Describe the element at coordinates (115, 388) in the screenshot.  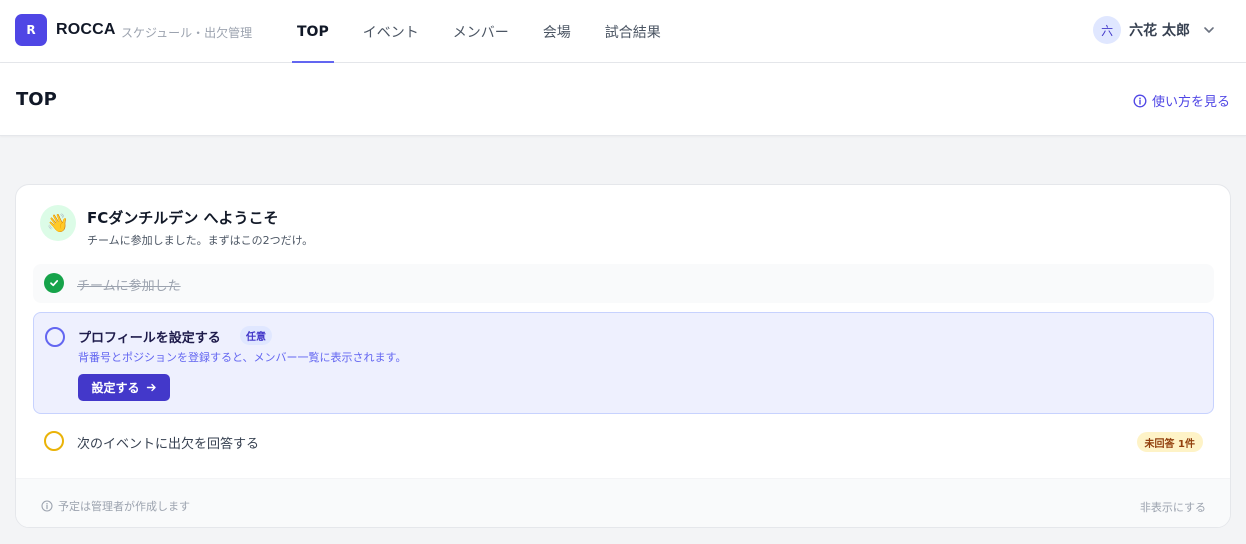
I see `setup-profile-button-label: 設定する` at that location.